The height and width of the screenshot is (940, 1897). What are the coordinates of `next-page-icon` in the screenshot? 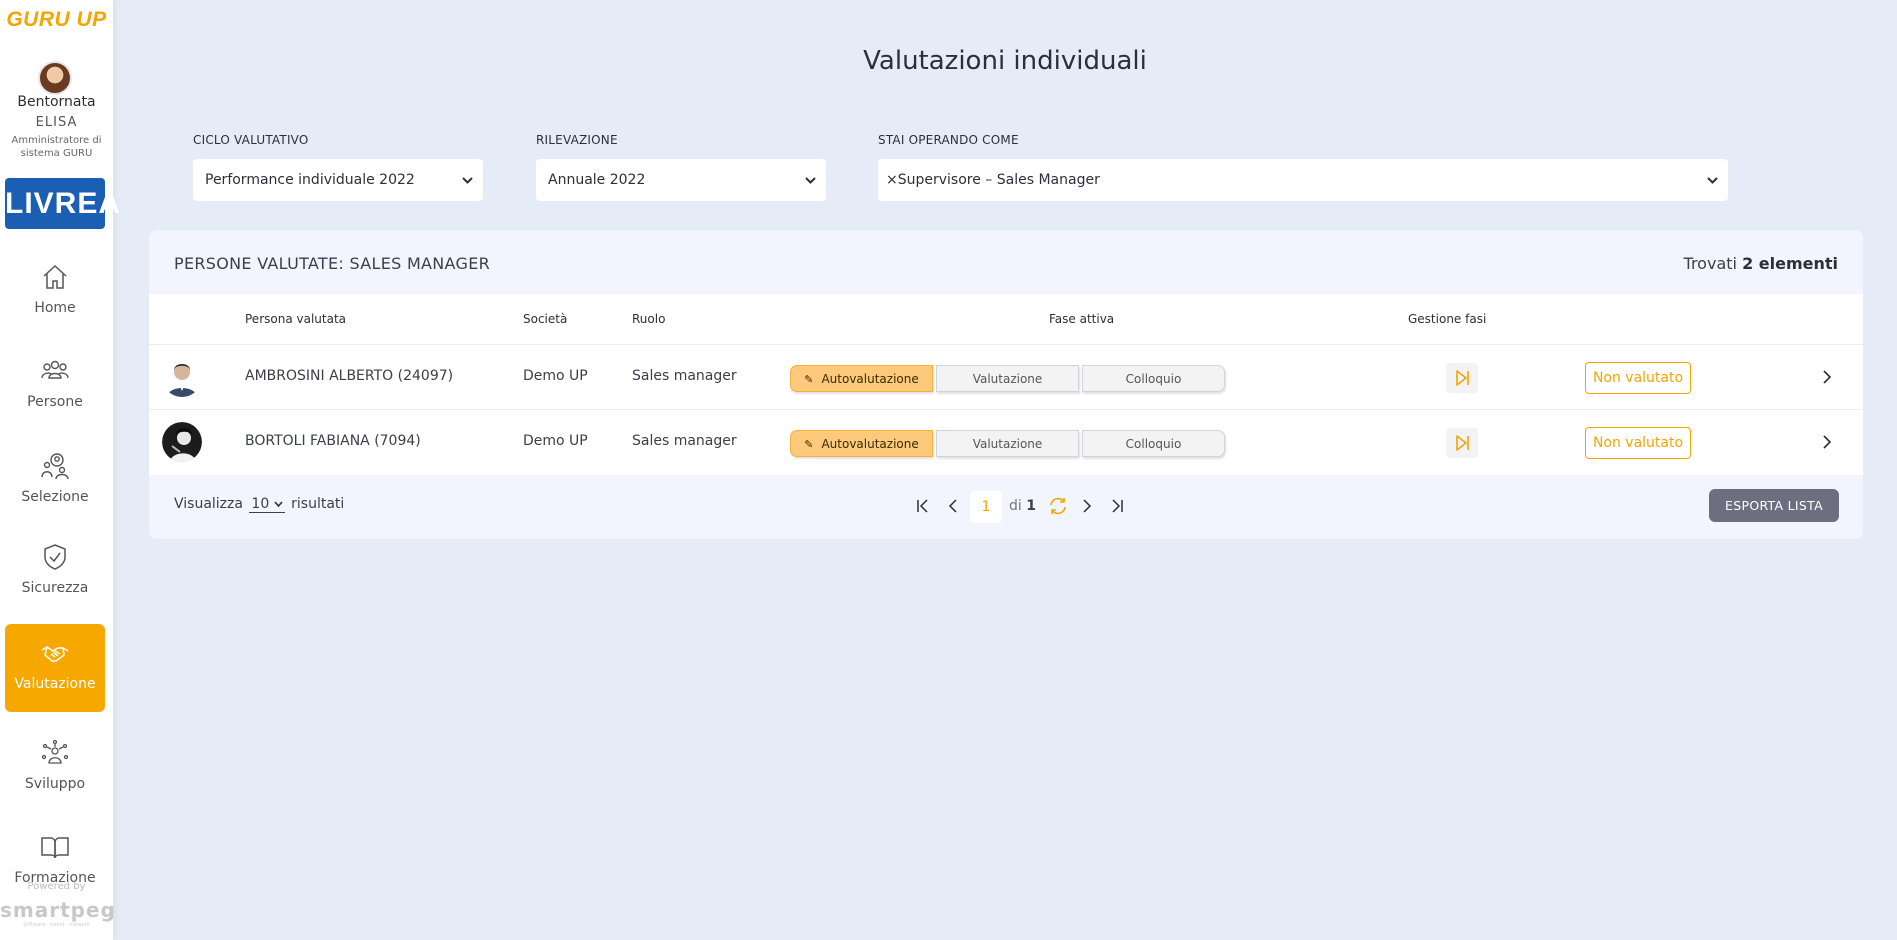 It's located at (1087, 506).